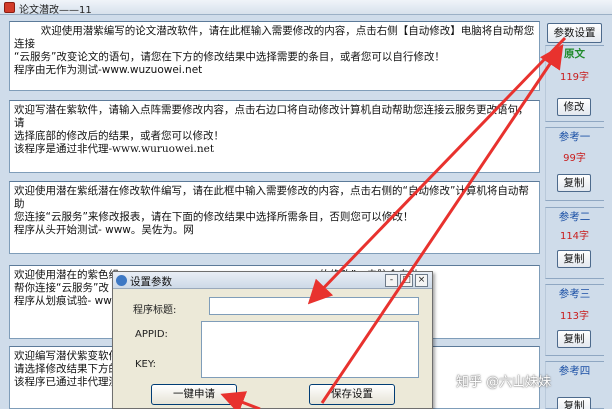 This screenshot has height=409, width=612. What do you see at coordinates (121, 280) in the screenshot?
I see `search-icon` at bounding box center [121, 280].